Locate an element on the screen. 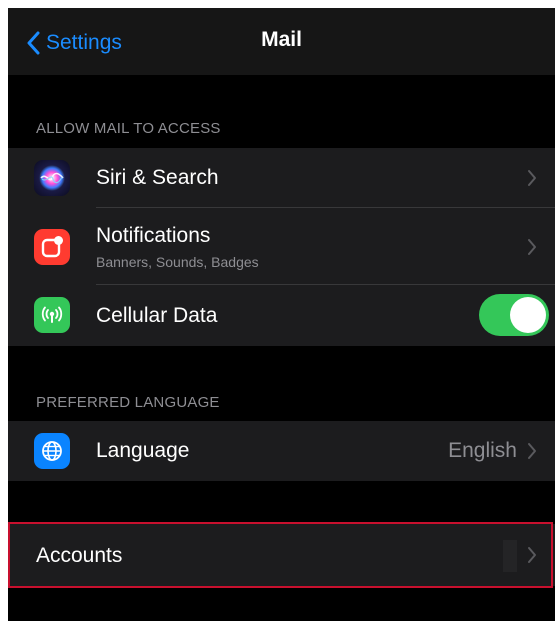 This screenshot has width=555, height=621. cellular-data-label: Cellular Data is located at coordinates (157, 315).